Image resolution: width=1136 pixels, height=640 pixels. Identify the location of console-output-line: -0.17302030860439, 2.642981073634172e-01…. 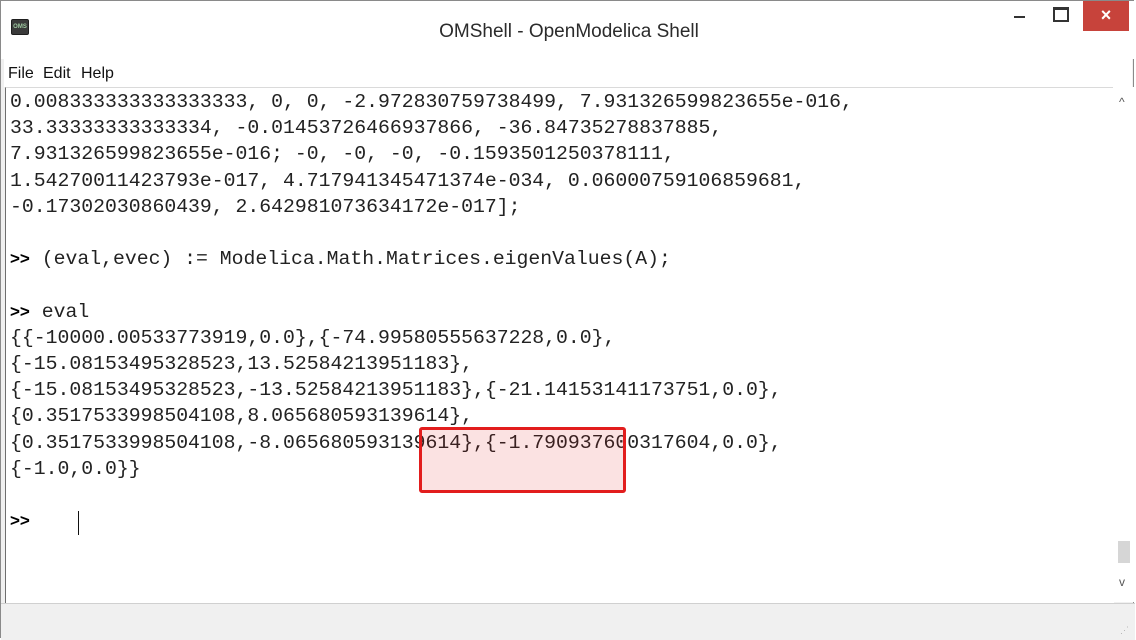
(265, 207).